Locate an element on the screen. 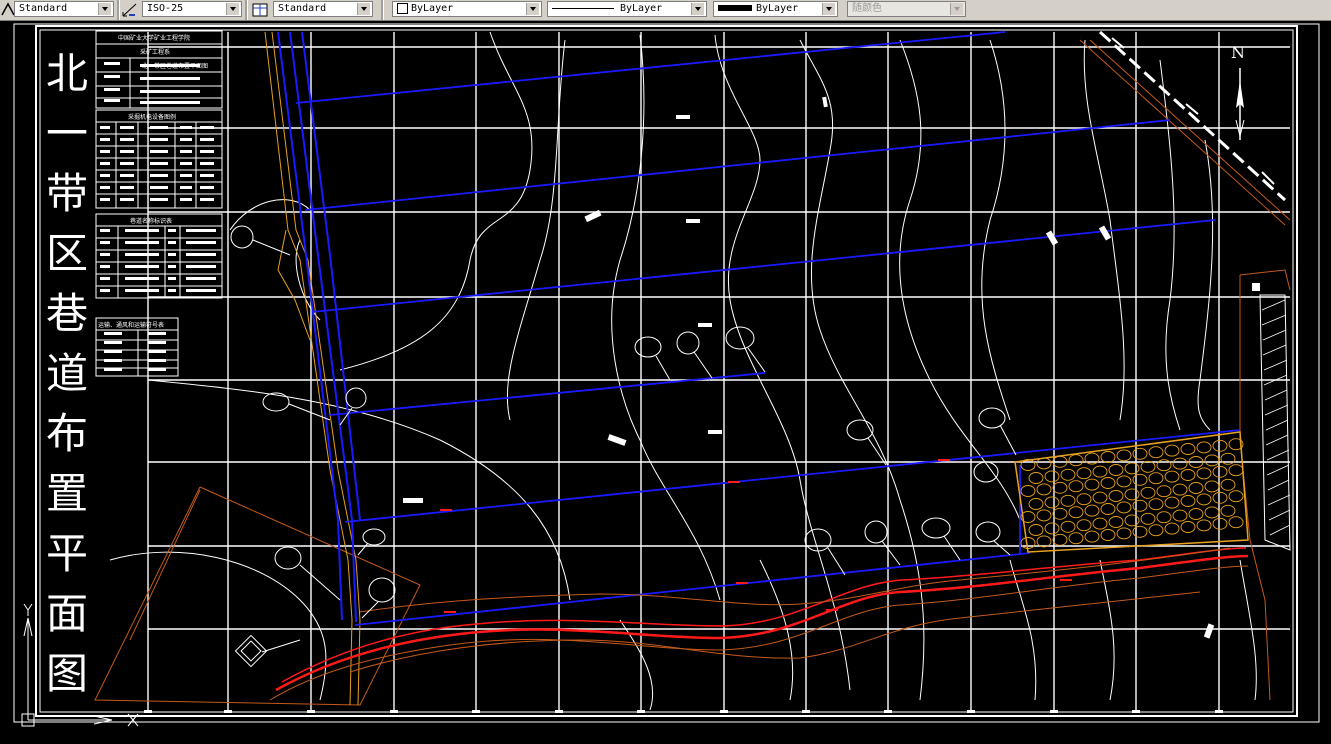 The height and width of the screenshot is (744, 1331). table-style-icon is located at coordinates (260, 10).